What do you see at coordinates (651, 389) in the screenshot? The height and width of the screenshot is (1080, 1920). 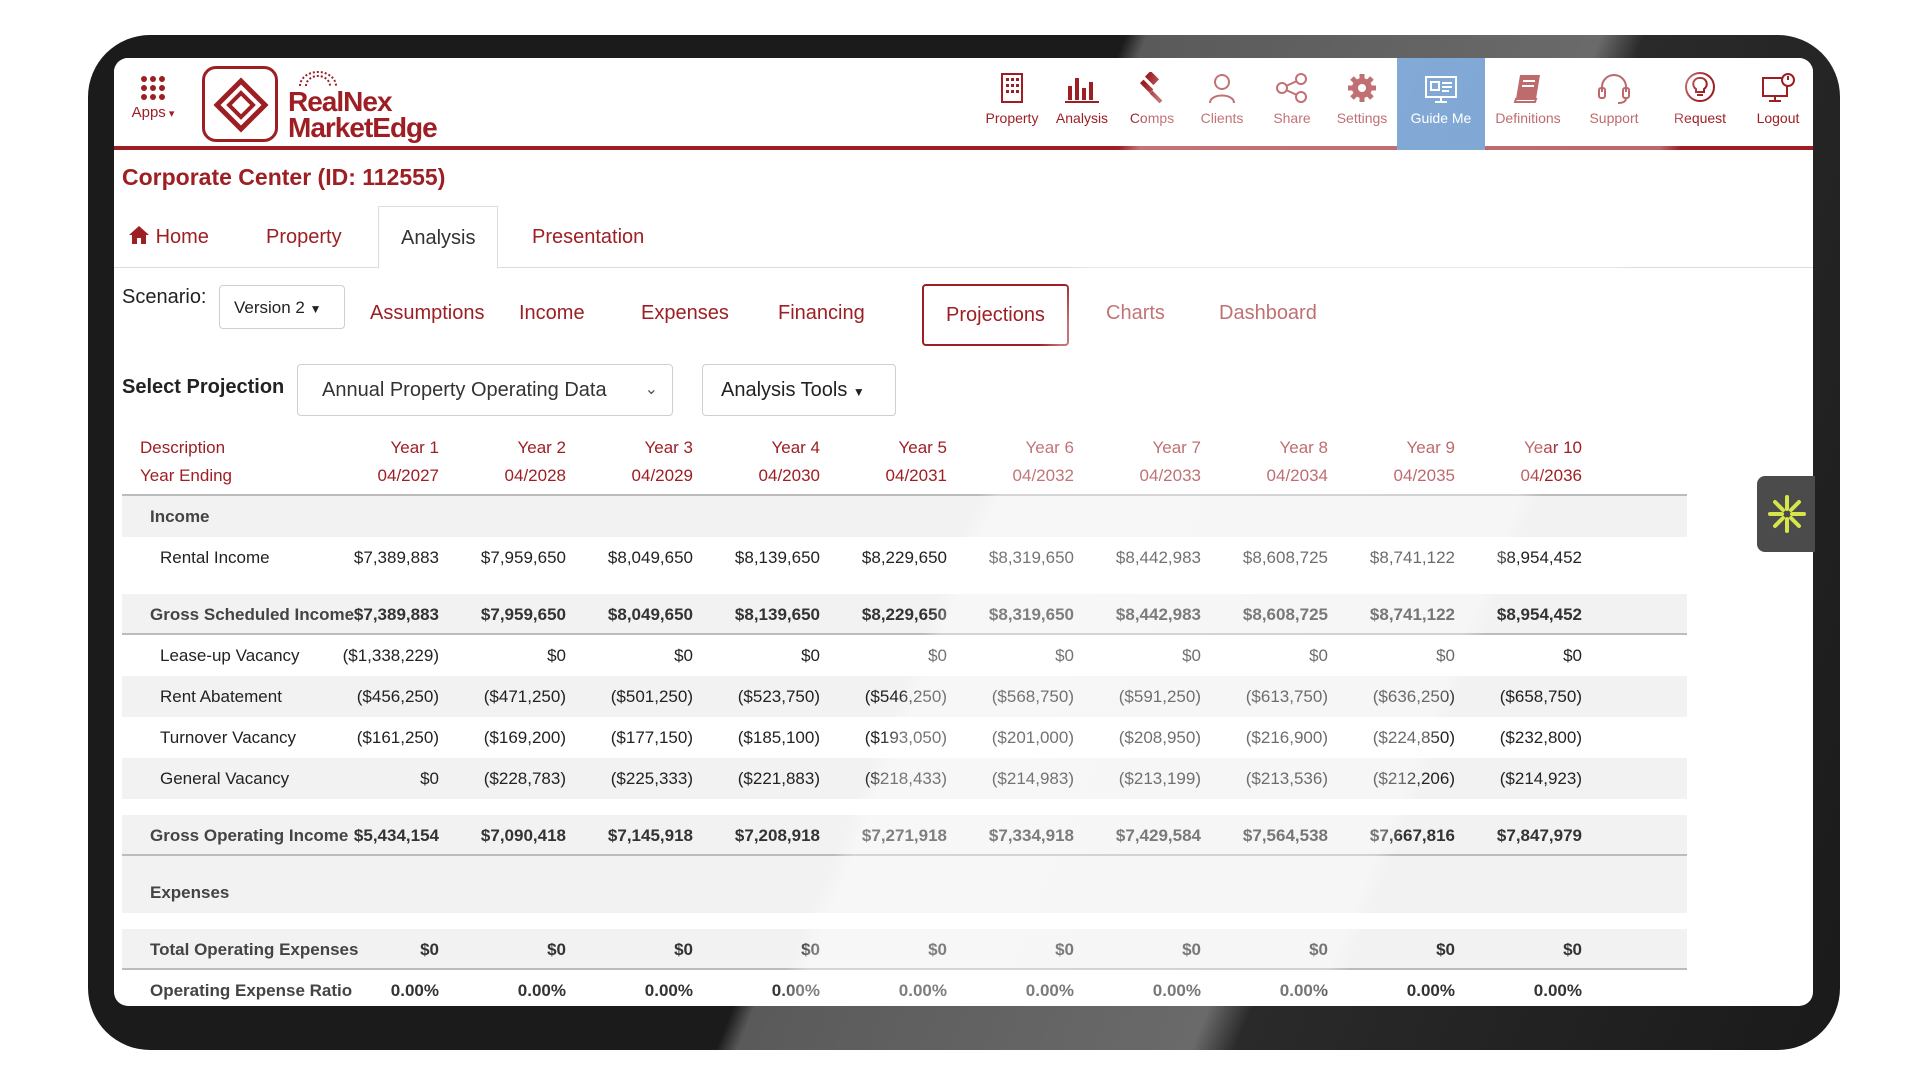 I see `chevron-down-icon: ⌄` at bounding box center [651, 389].